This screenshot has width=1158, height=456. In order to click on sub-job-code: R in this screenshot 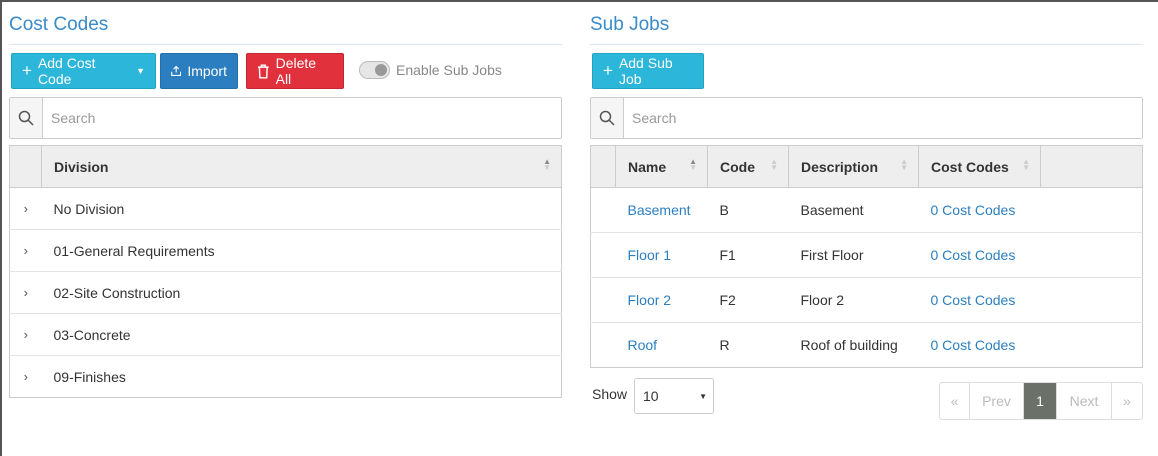, I will do `click(724, 345)`.